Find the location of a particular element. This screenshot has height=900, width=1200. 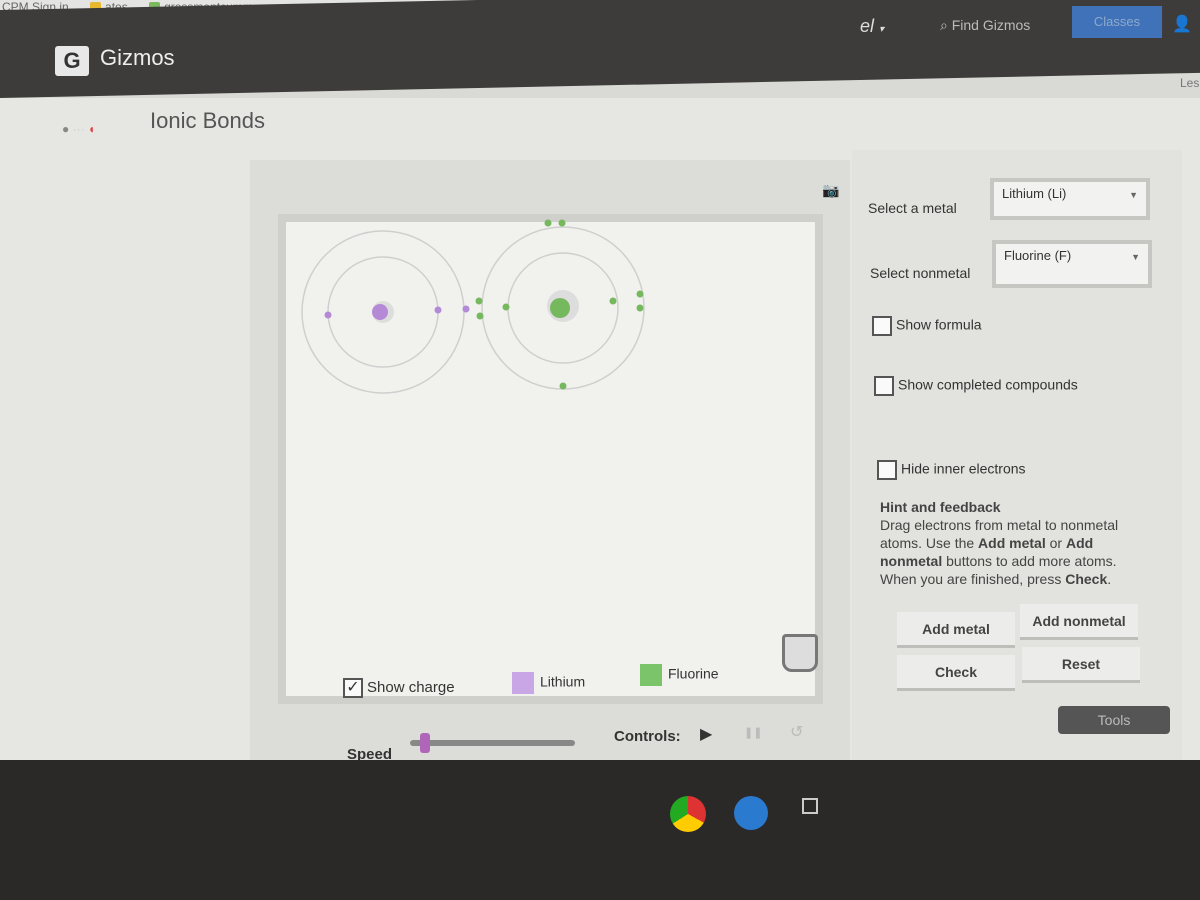

fluorine-swatch is located at coordinates (651, 675).